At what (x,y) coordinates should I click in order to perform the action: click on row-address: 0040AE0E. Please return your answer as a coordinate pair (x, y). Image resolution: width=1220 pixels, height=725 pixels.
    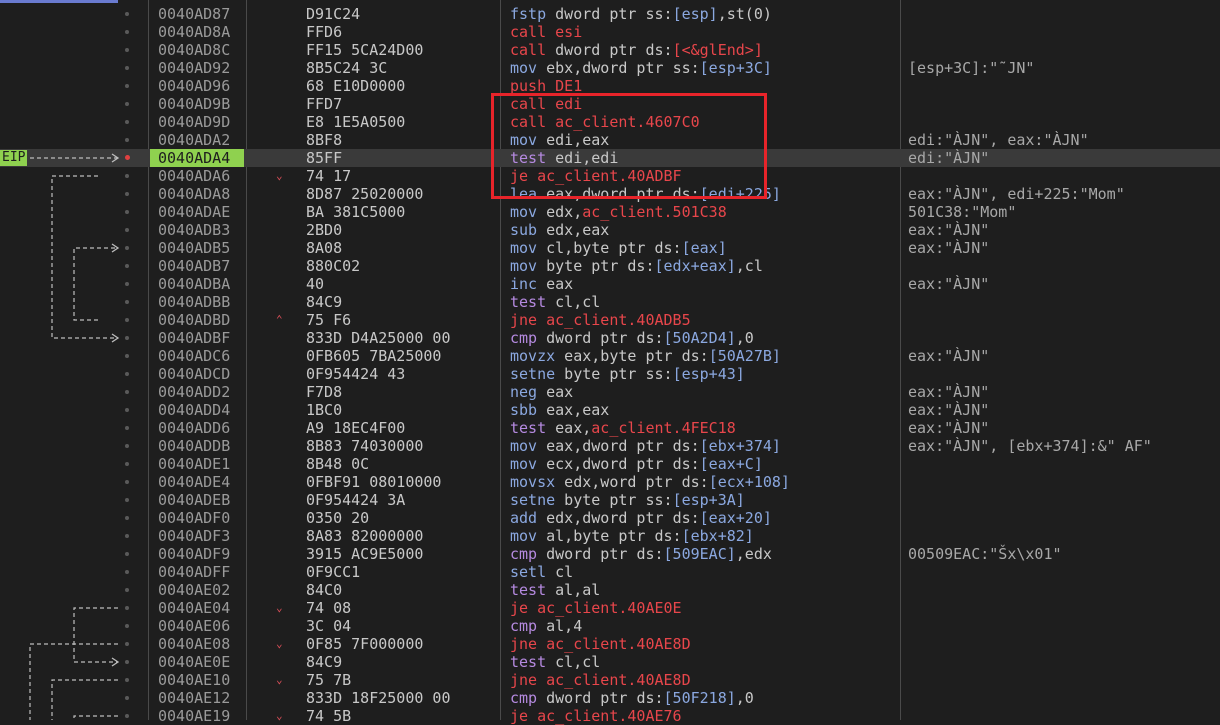
    Looking at the image, I should click on (194, 662).